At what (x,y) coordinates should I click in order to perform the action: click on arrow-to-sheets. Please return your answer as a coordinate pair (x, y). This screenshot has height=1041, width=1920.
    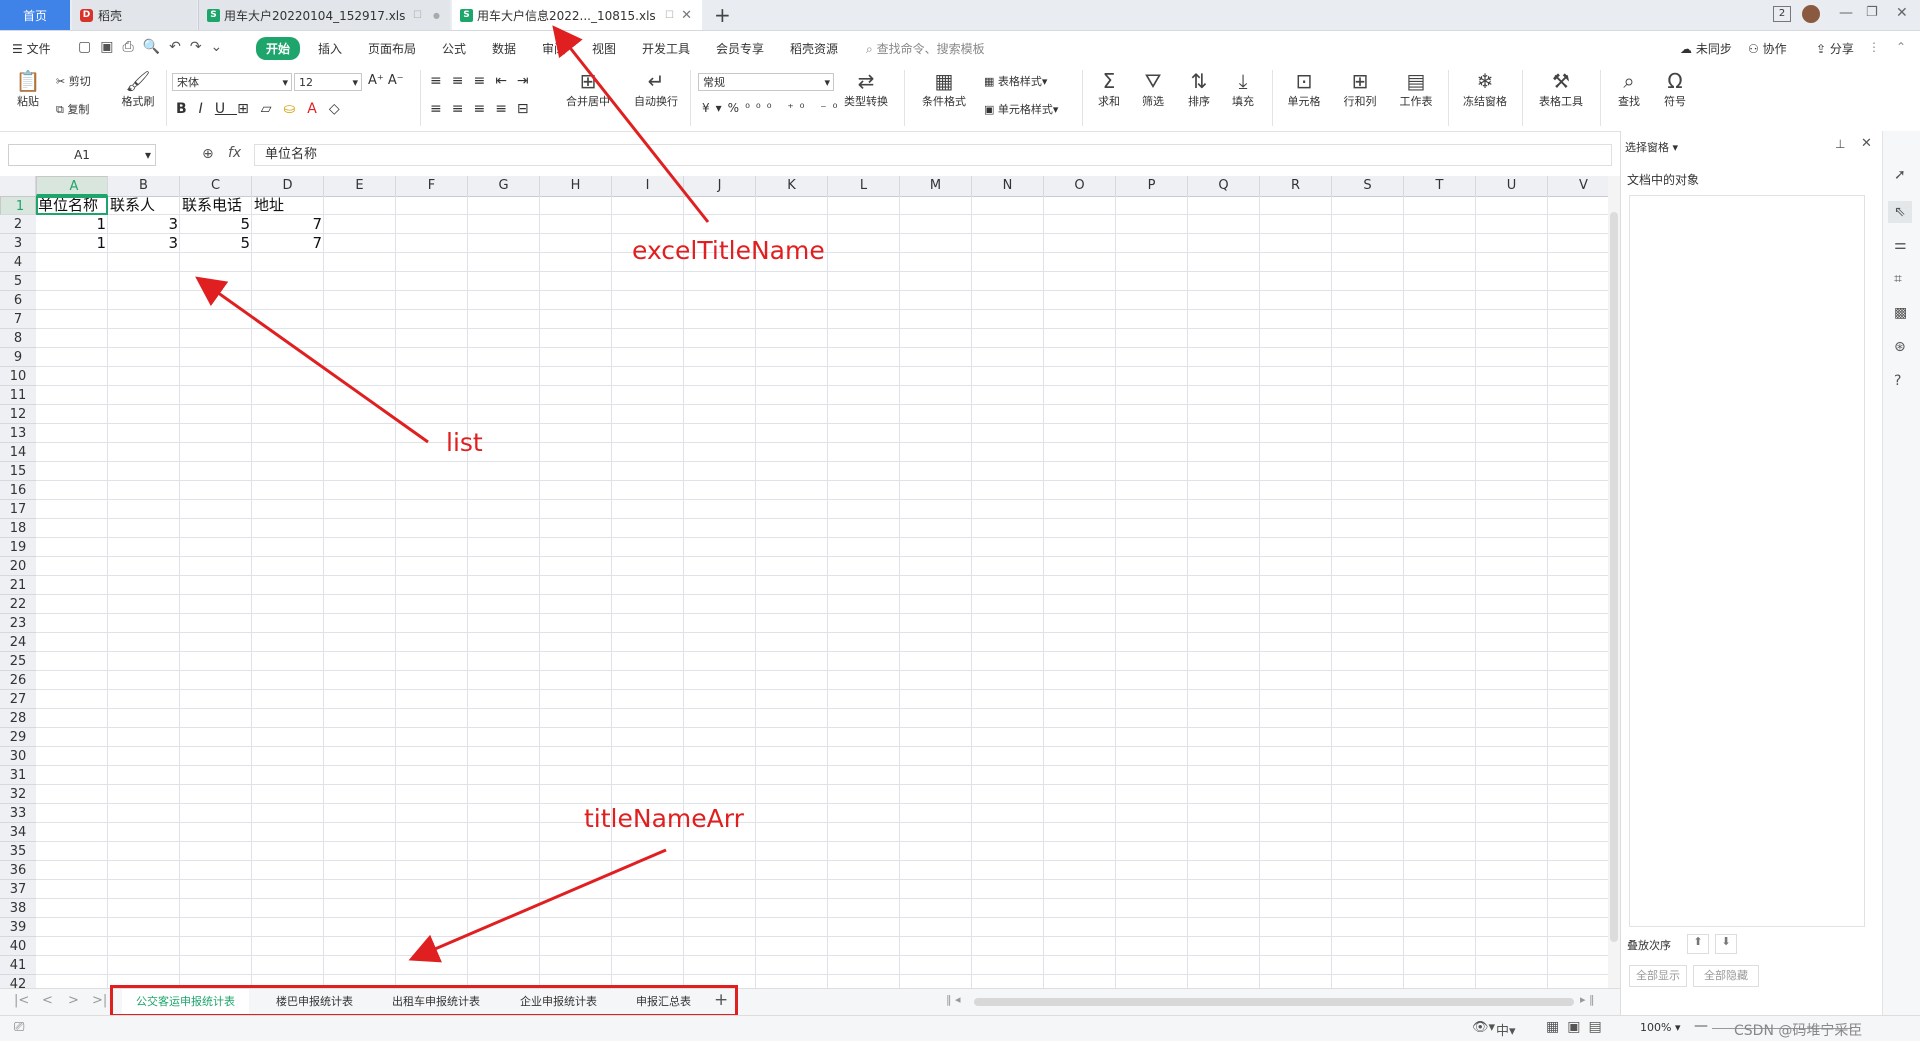
    Looking at the image, I should click on (537, 905).